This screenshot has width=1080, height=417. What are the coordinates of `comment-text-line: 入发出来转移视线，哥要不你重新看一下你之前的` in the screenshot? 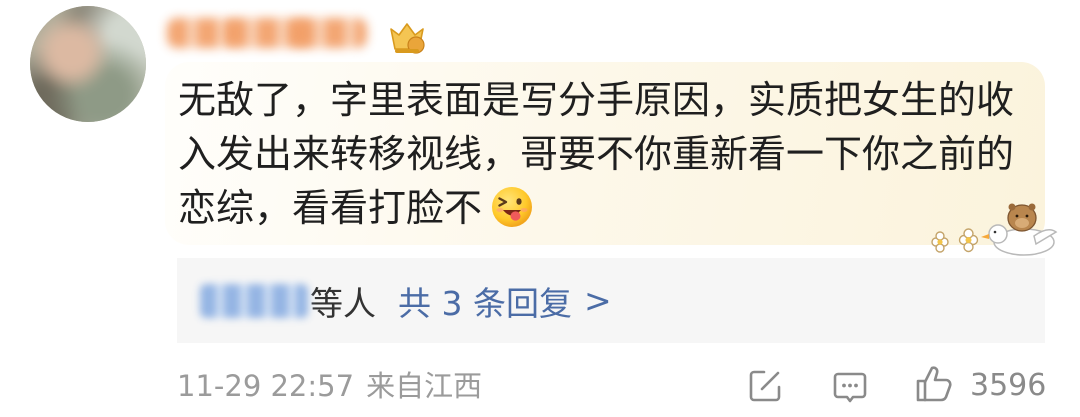 It's located at (596, 154).